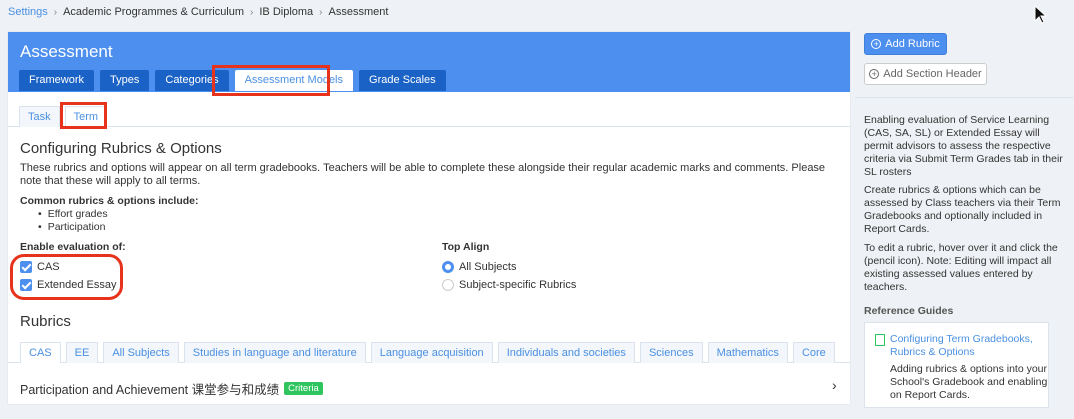  Describe the element at coordinates (358, 12) in the screenshot. I see `breadcrumb-assessment: Assessment` at that location.